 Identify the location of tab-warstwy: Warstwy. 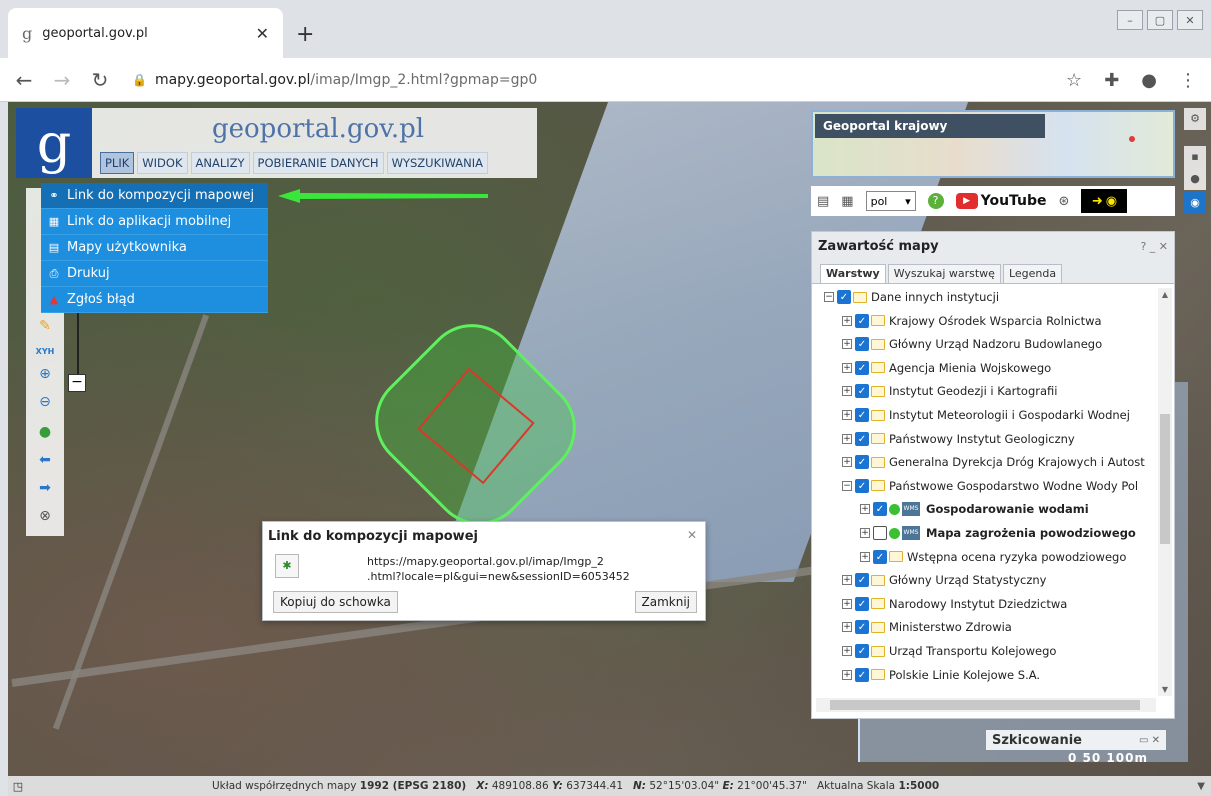
(853, 273).